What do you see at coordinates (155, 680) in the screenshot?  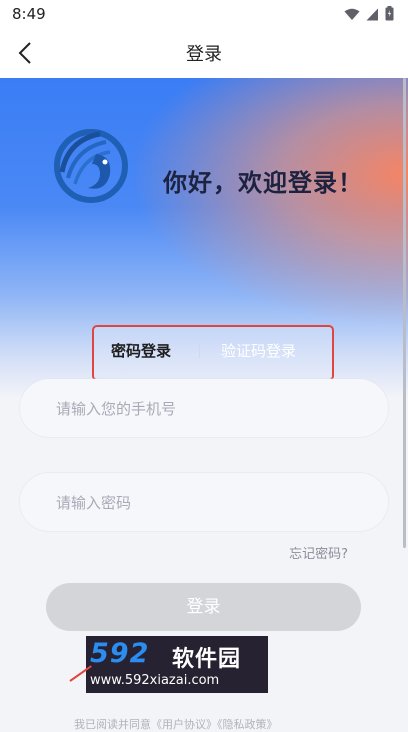 I see `watermark-url: www.592xiazai.com` at bounding box center [155, 680].